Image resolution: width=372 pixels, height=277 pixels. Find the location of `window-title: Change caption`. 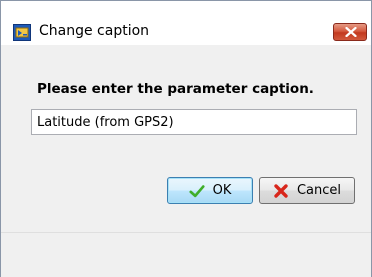

window-title: Change caption is located at coordinates (94, 31).